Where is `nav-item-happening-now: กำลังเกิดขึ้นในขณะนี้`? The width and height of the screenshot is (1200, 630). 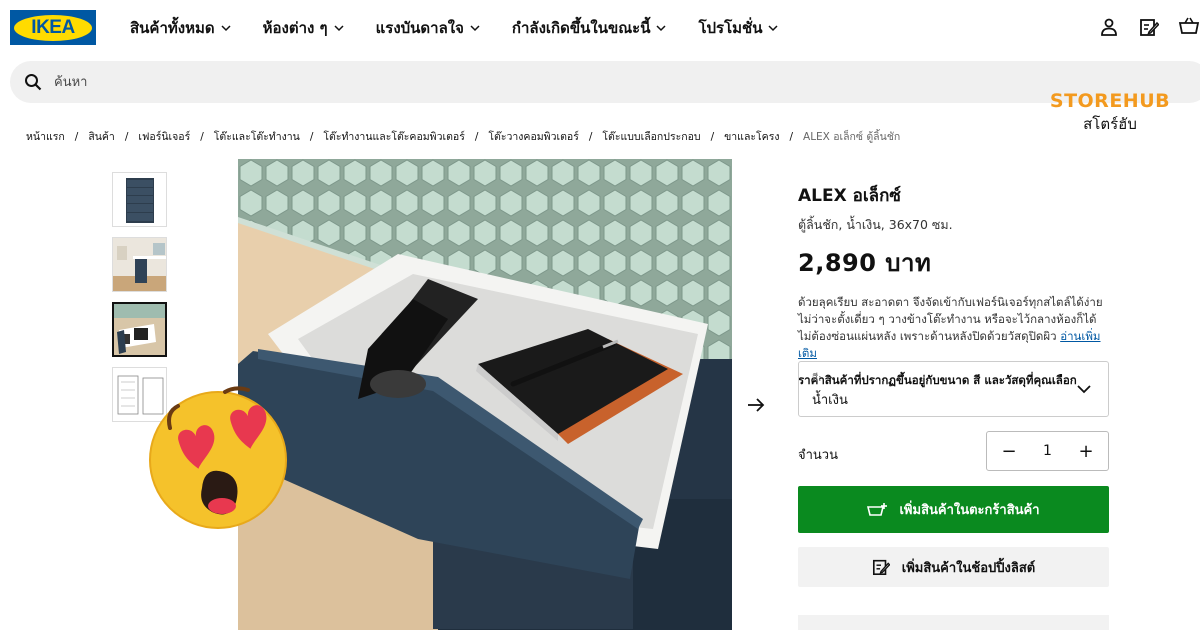 nav-item-happening-now: กำลังเกิดขึ้นในขณะนี้ is located at coordinates (589, 28).